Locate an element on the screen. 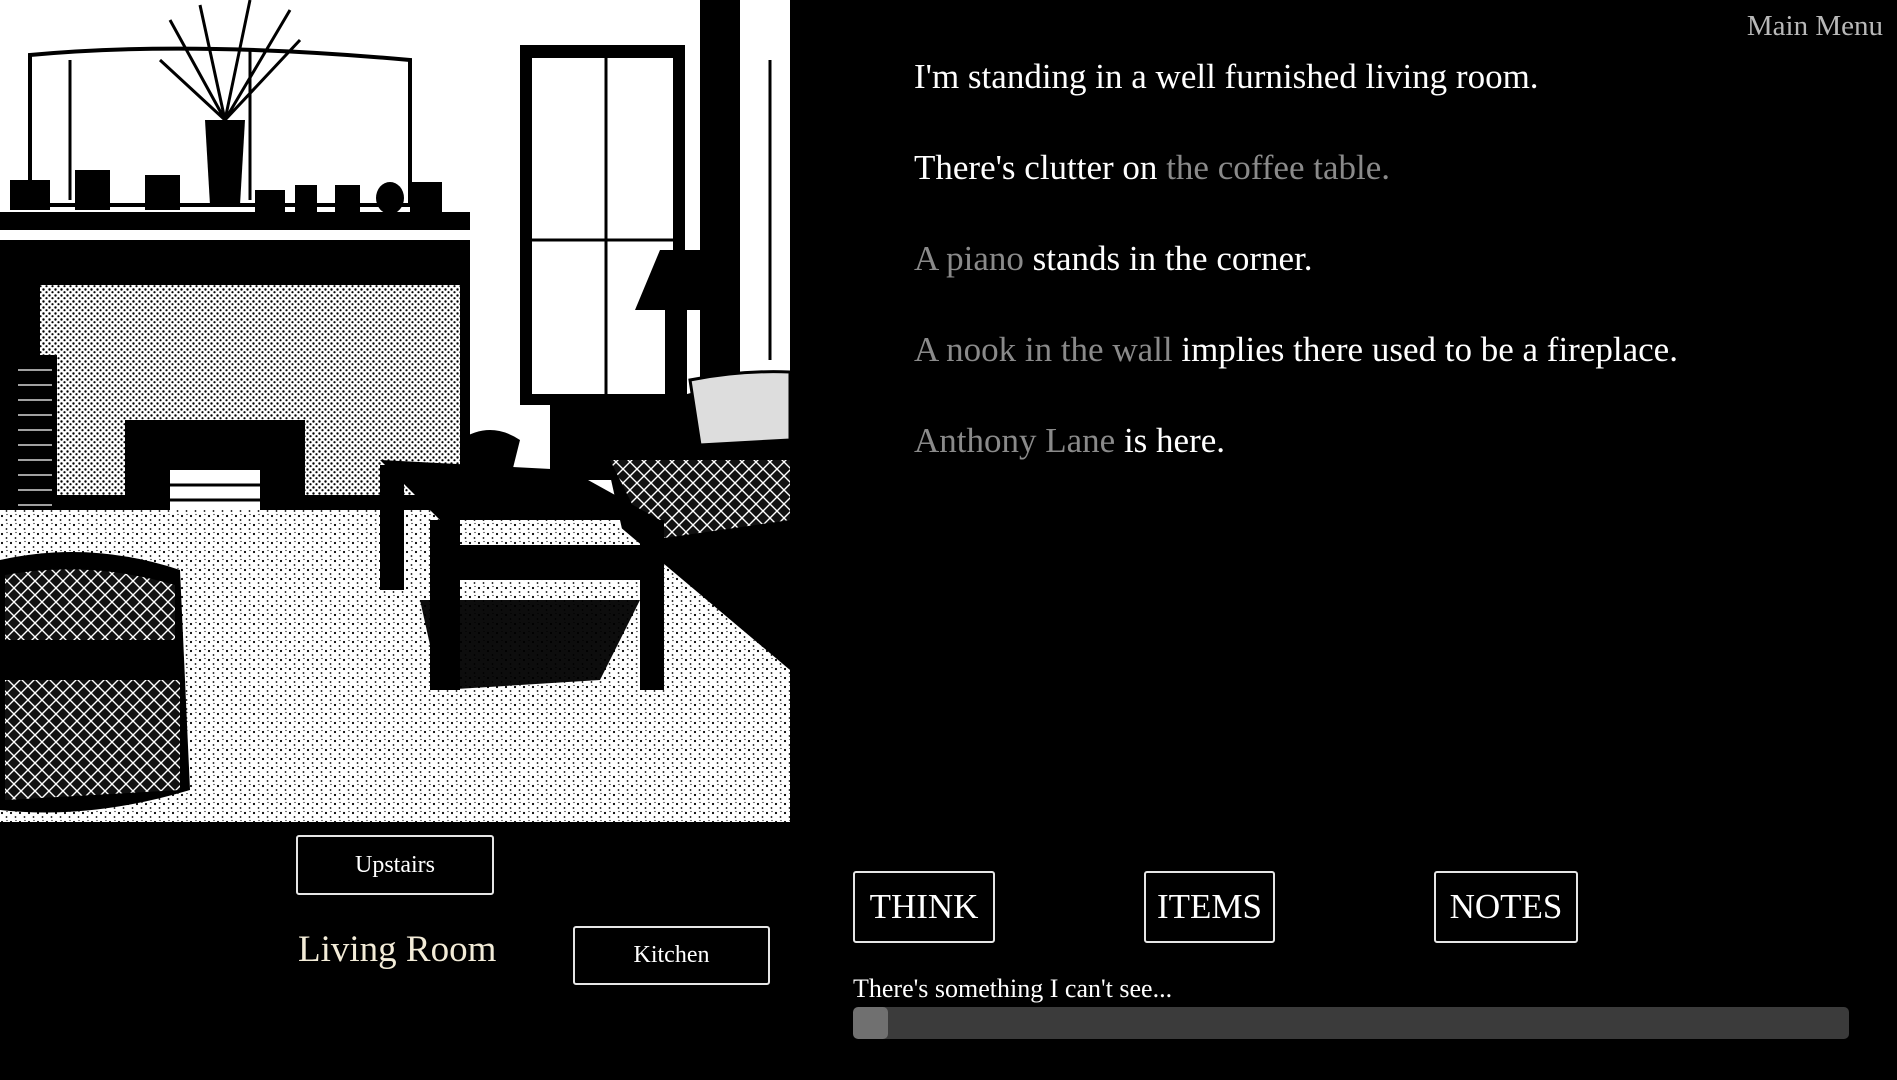 The width and height of the screenshot is (1897, 1080). narrative-text: There's clutter on is located at coordinates (1040, 167).